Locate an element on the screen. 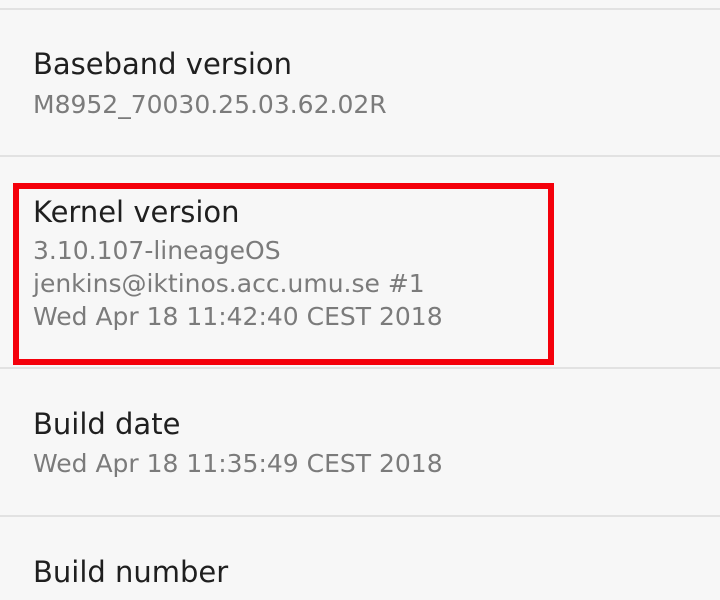 The image size is (720, 600). build-date-title: Build date is located at coordinates (107, 424).